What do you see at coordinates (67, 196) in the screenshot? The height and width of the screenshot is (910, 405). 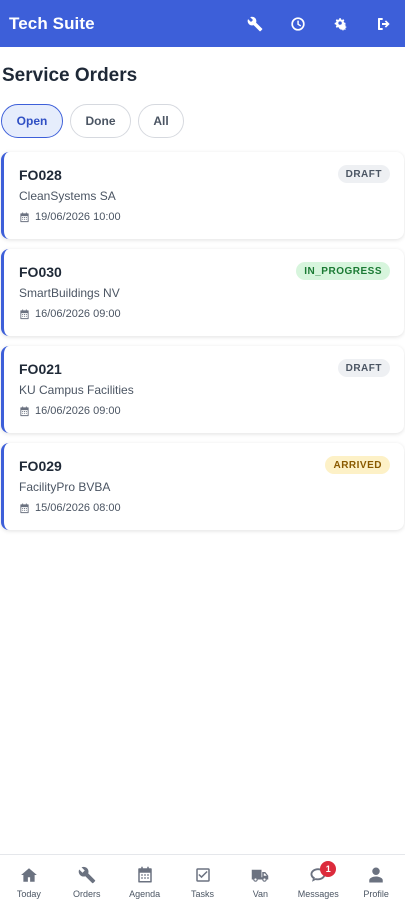 I see `order-client: CleanSystems SA` at bounding box center [67, 196].